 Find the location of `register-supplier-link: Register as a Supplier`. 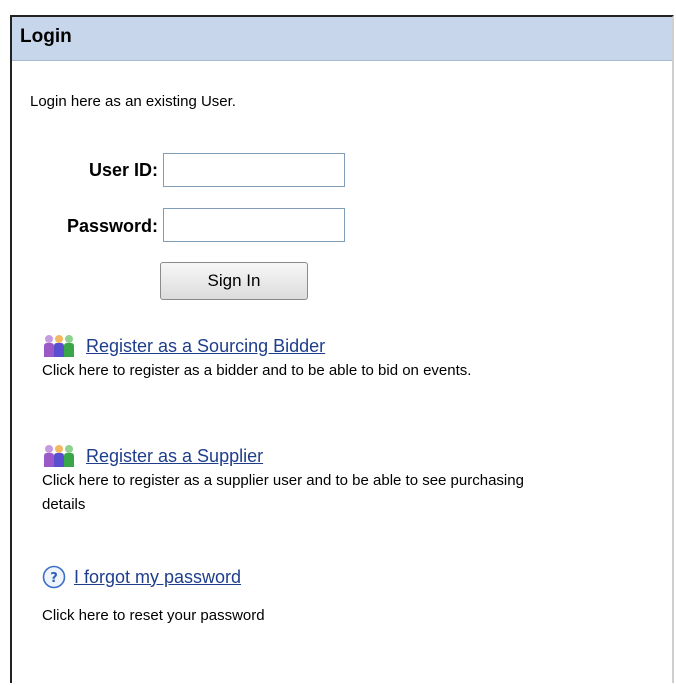

register-supplier-link: Register as a Supplier is located at coordinates (174, 456).